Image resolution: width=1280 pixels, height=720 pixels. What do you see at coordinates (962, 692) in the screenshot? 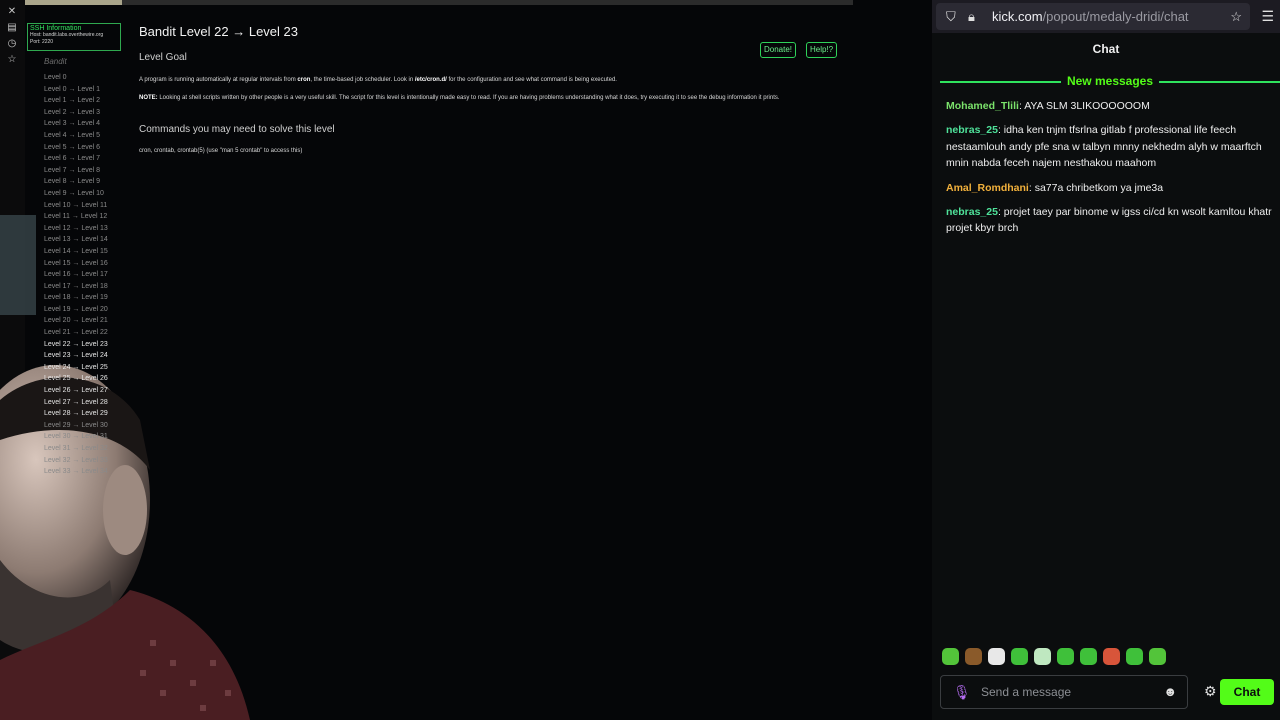
I see `microphone-icon: 🎙︎` at bounding box center [962, 692].